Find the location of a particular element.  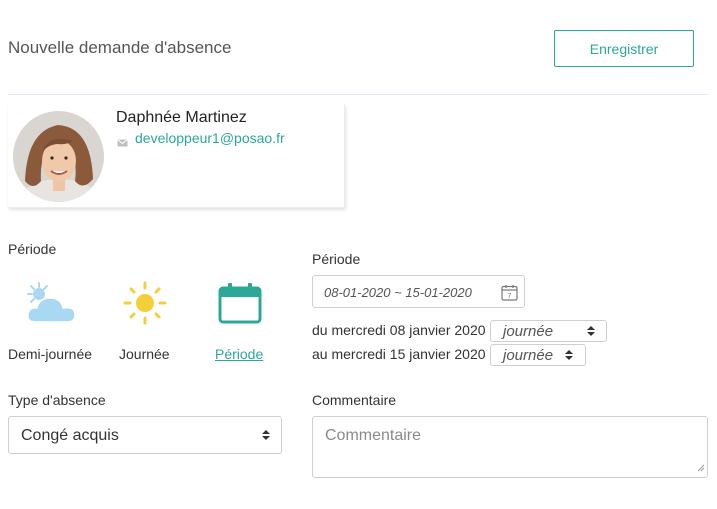

comment-textarea: Commentaire is located at coordinates (510, 447).